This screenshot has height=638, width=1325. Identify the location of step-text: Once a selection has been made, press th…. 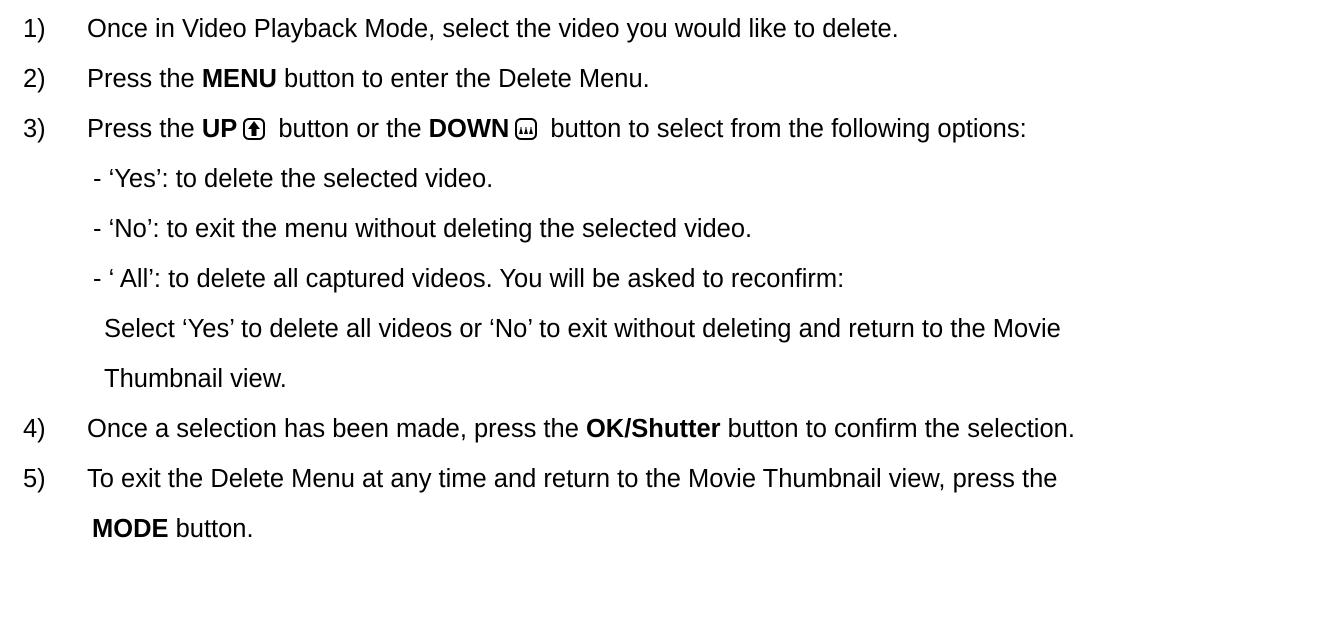
(581, 429).